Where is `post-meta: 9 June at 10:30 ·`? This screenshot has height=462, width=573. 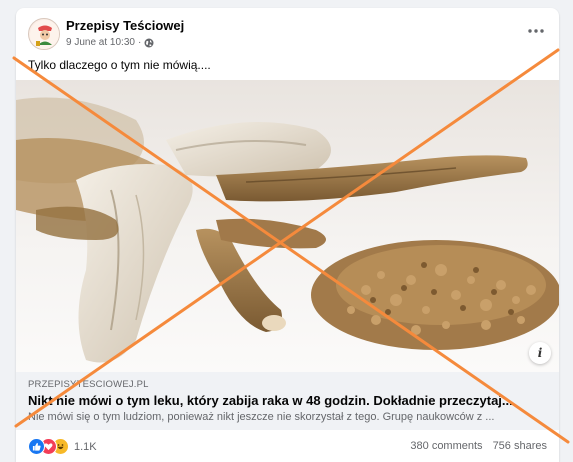 post-meta: 9 June at 10:30 · is located at coordinates (110, 42).